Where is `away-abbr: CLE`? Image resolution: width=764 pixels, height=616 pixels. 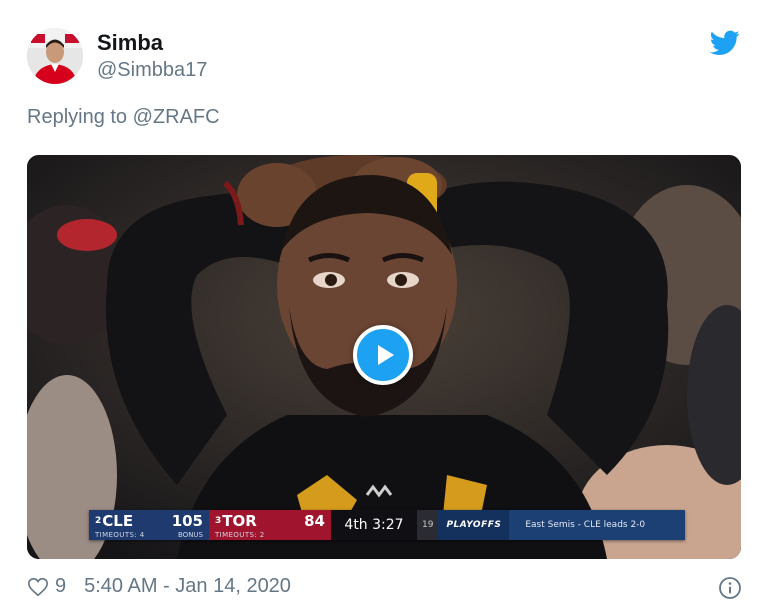 away-abbr: CLE is located at coordinates (118, 521).